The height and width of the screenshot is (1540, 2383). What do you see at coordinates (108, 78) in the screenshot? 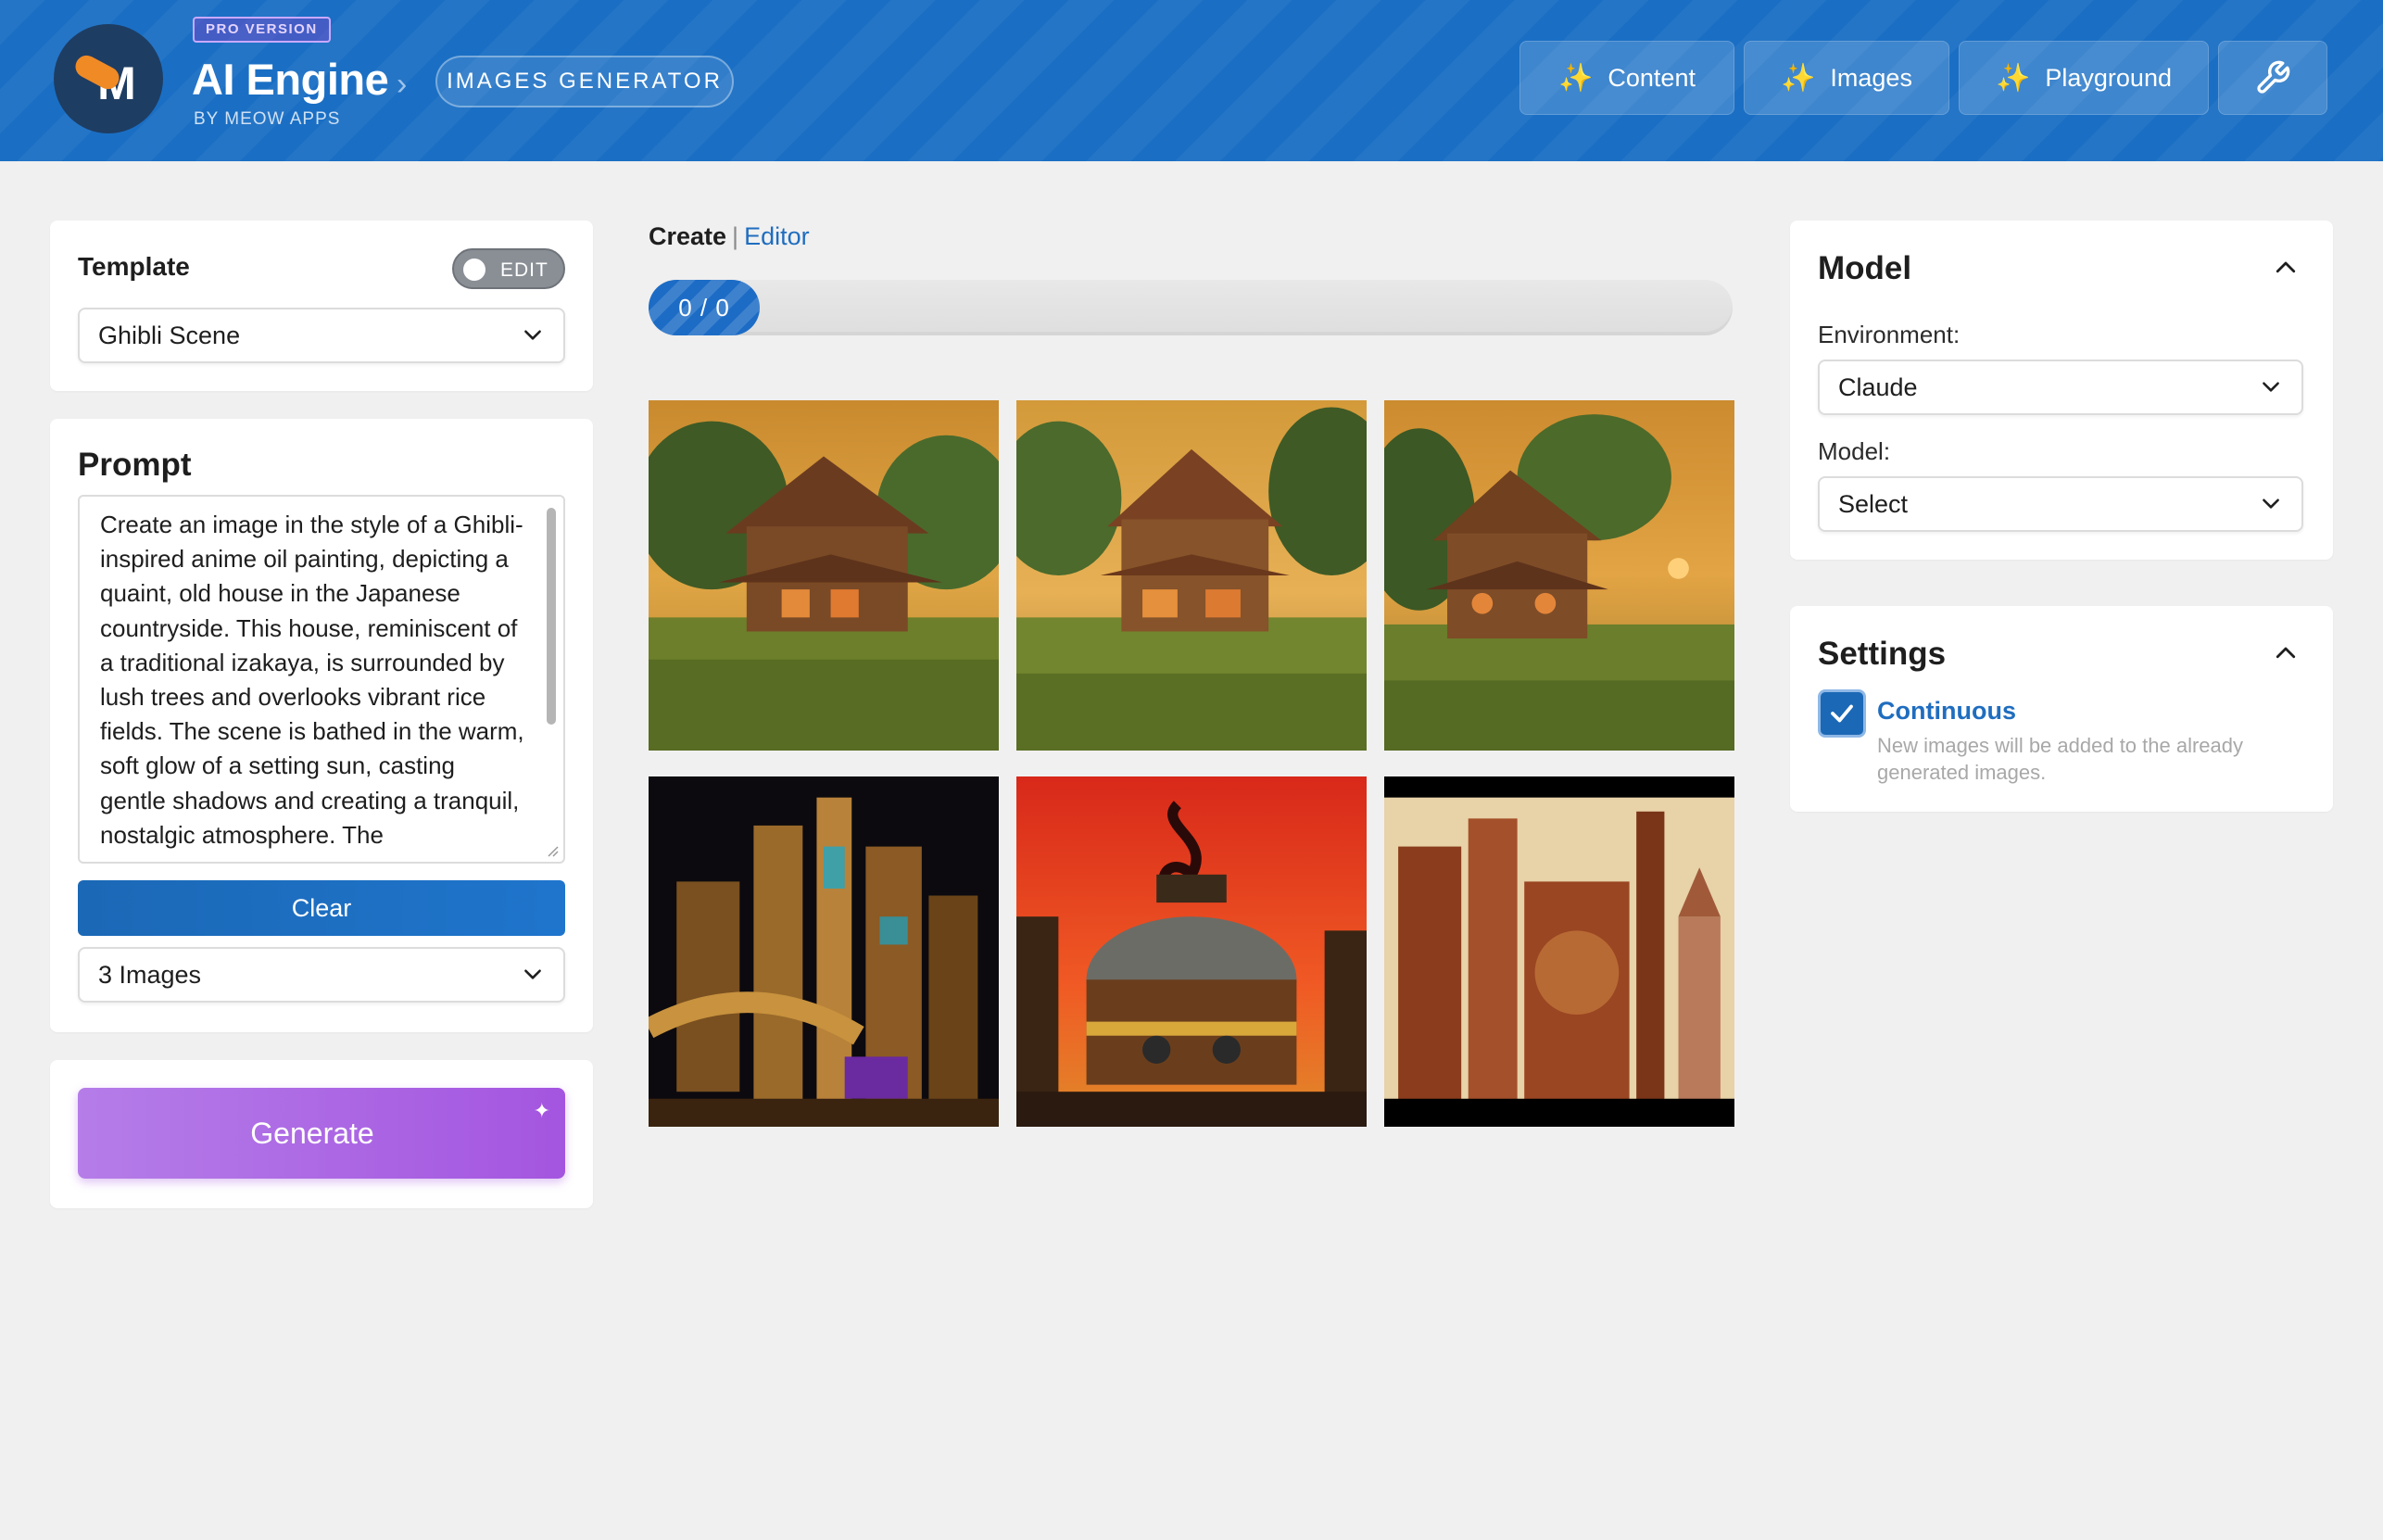
I see `meow-apps-logo: M` at bounding box center [108, 78].